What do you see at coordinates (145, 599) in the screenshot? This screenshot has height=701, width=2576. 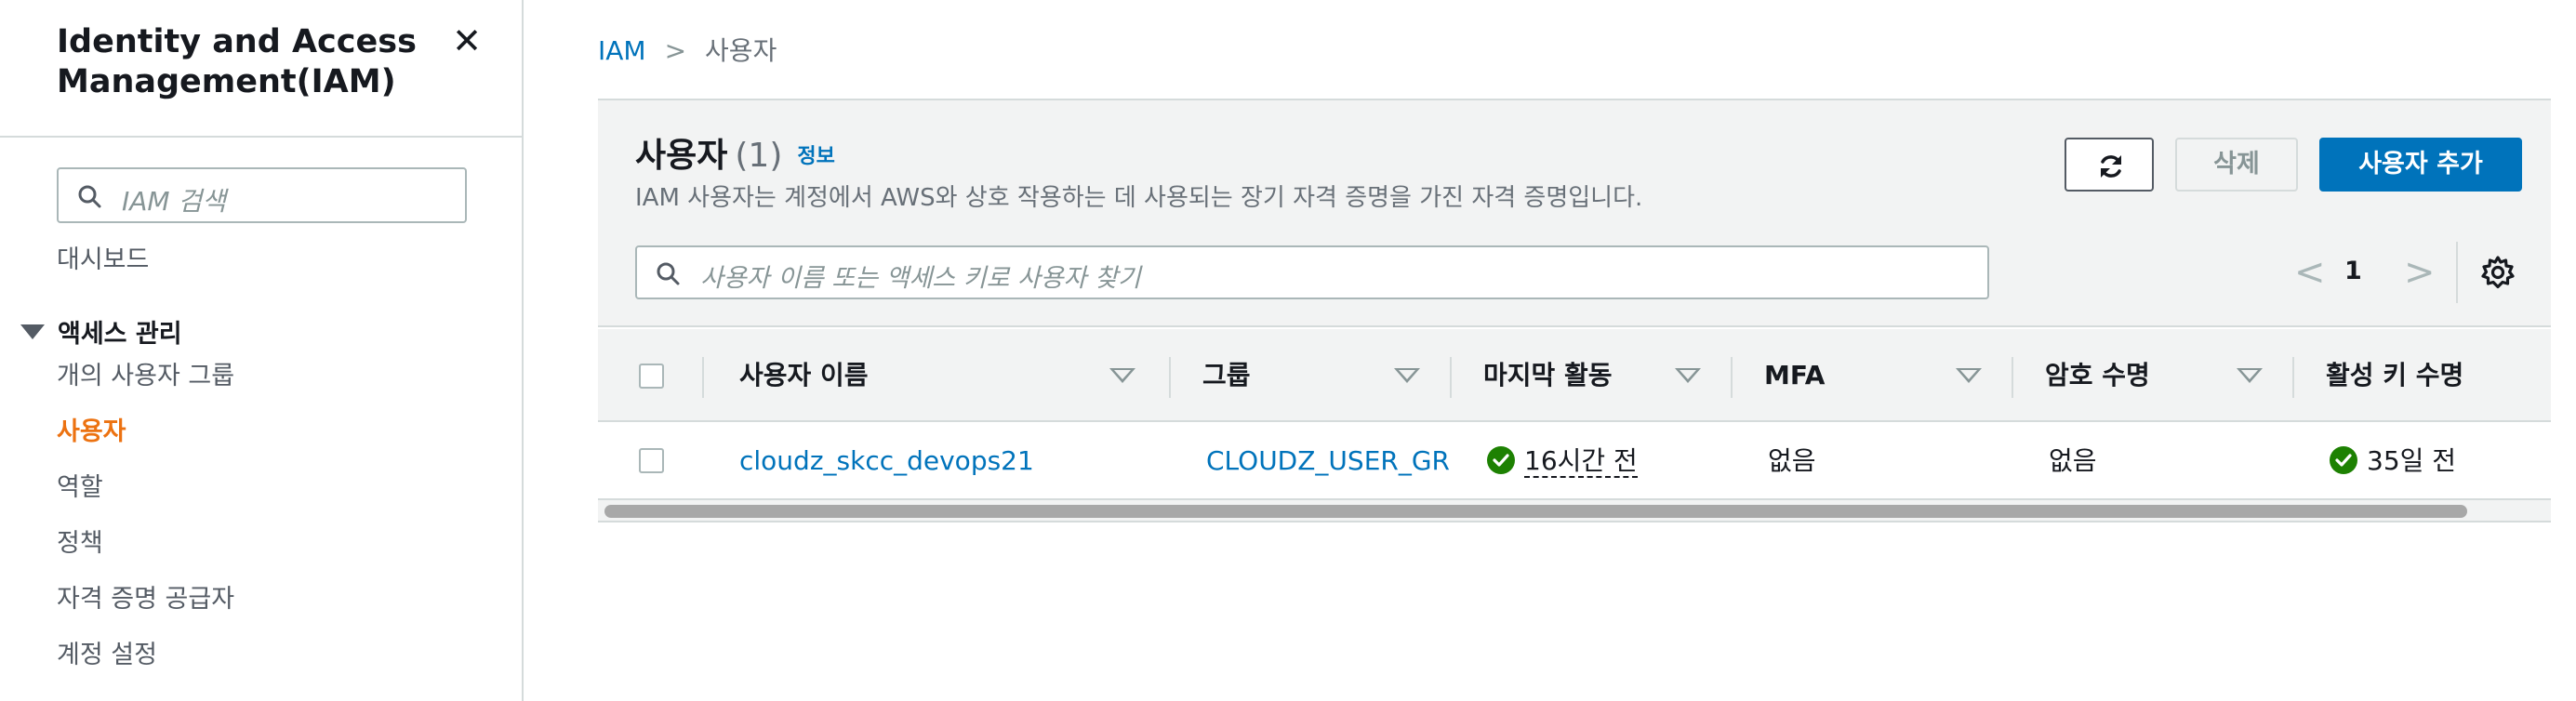 I see `sidebar-item-identity-providers: 자격 증명 공급자` at bounding box center [145, 599].